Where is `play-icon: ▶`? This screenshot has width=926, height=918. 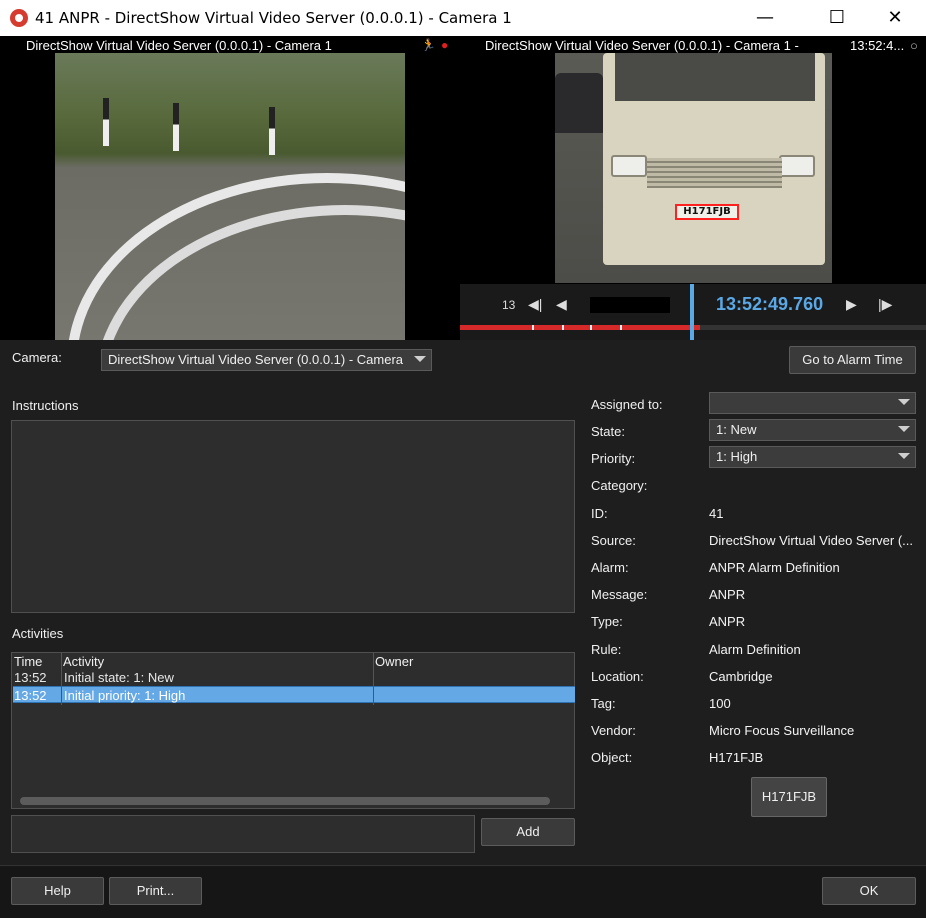 play-icon: ▶ is located at coordinates (851, 304).